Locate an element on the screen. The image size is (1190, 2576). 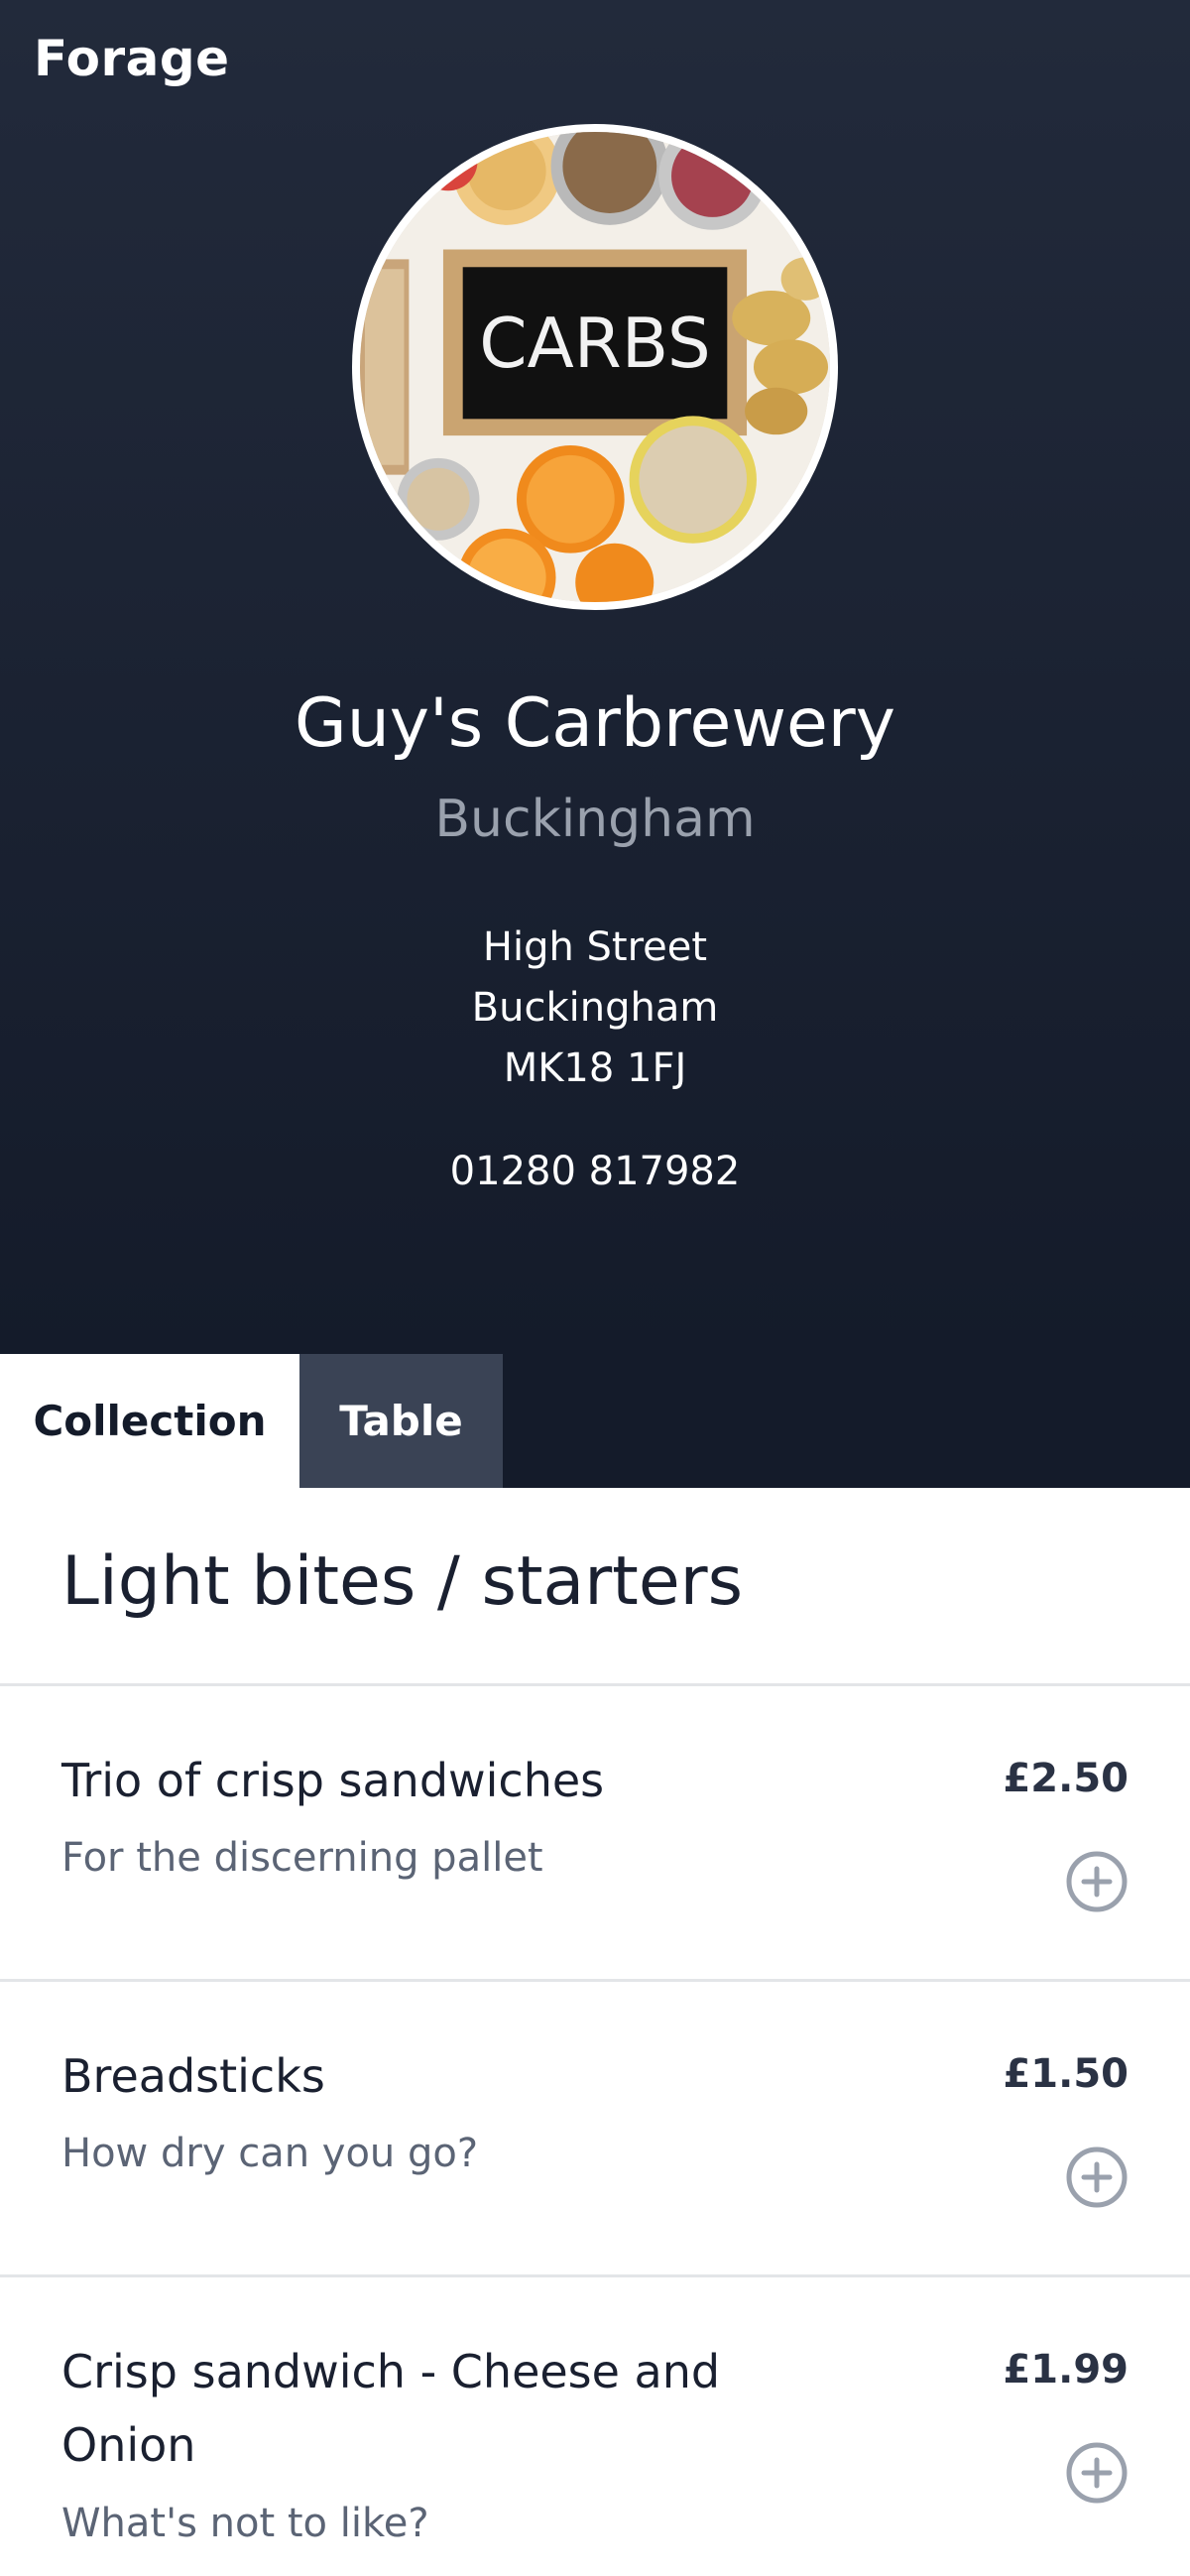
tab-table: Table is located at coordinates (401, 1421).